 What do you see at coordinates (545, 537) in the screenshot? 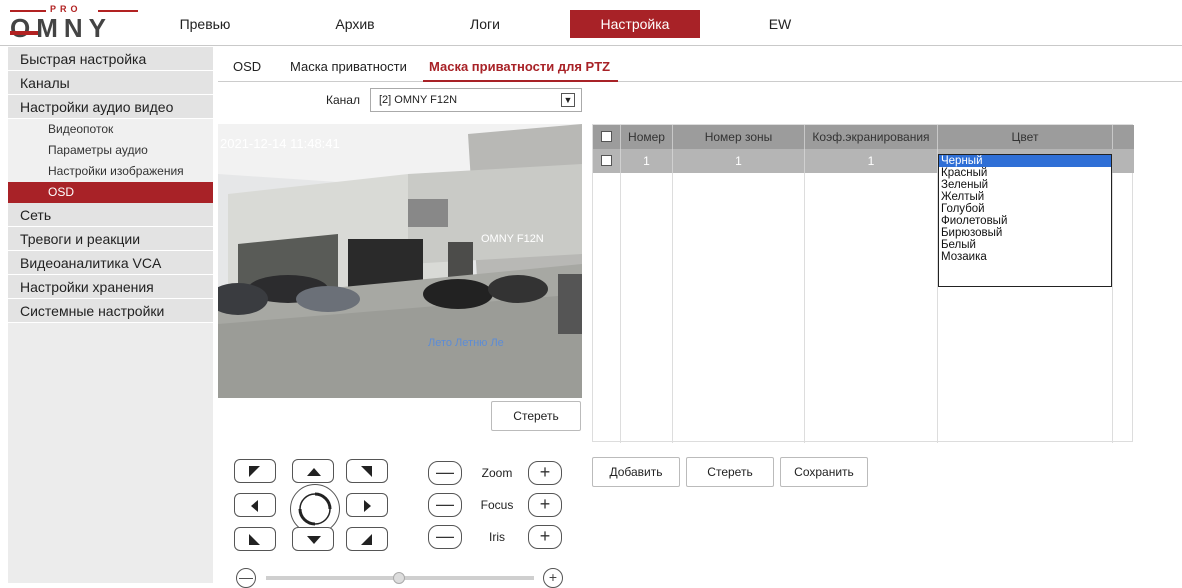
I see `iris-plus-button: +` at bounding box center [545, 537].